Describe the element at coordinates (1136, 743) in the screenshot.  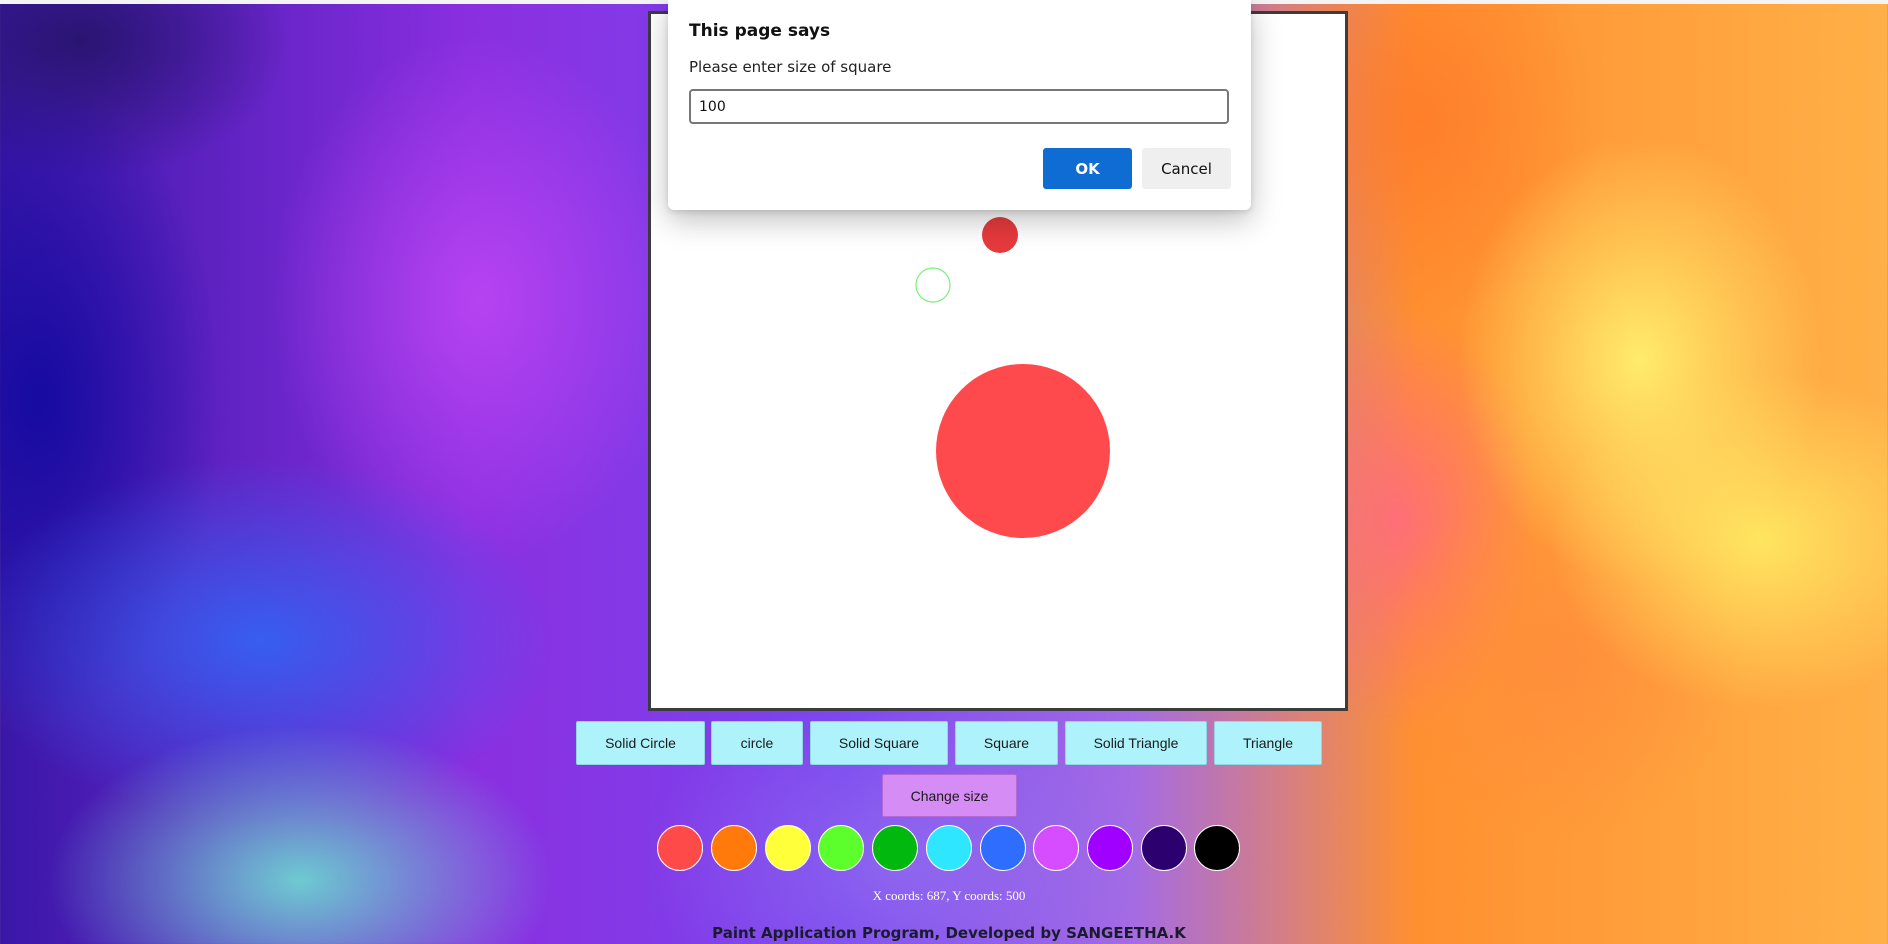
I see `solid-triangle-button: Solid Triangle` at that location.